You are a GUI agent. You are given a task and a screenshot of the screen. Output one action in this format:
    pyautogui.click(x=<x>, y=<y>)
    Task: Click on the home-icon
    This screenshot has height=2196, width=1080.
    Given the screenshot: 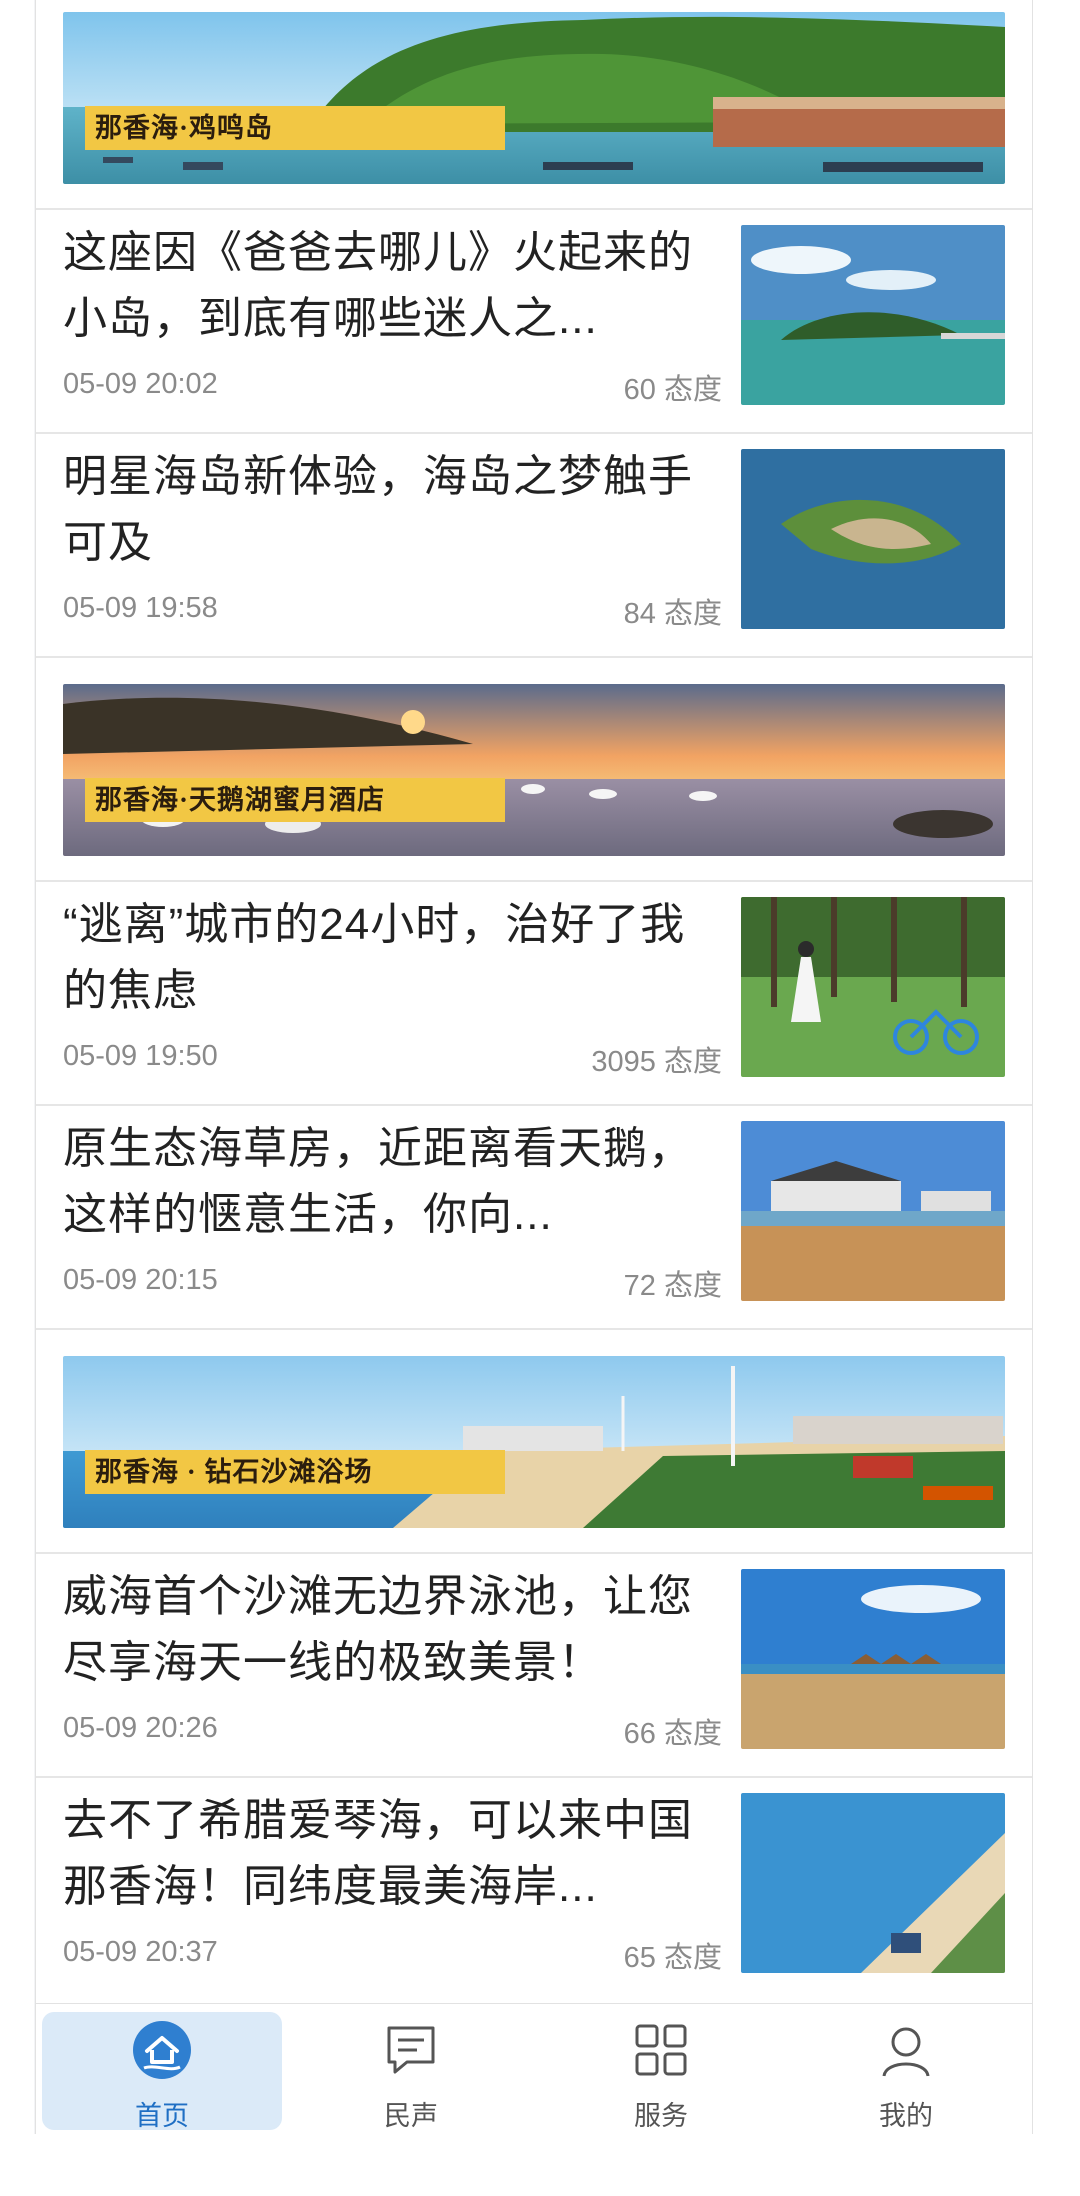 What is the action you would take?
    pyautogui.click(x=162, y=2050)
    